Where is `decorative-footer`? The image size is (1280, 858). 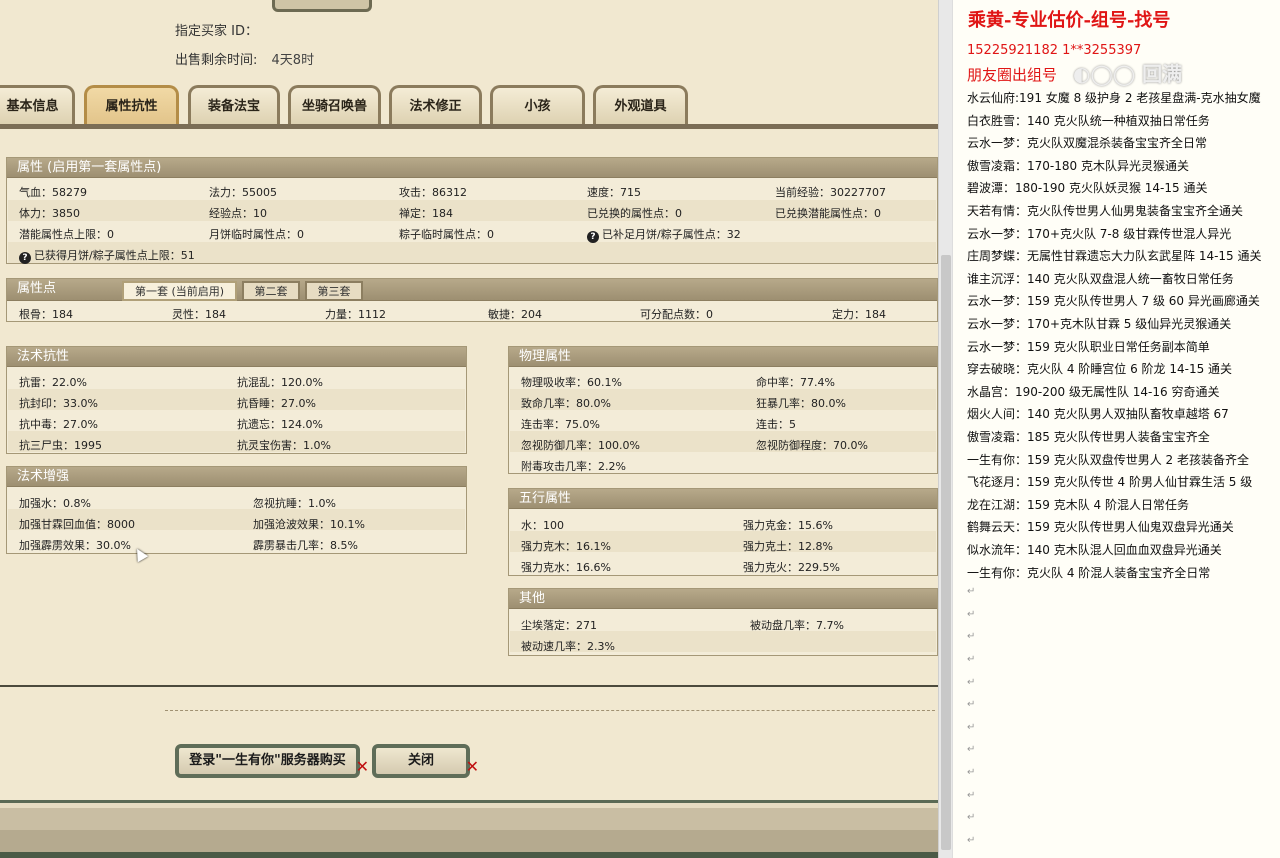
decorative-footer is located at coordinates (470, 829).